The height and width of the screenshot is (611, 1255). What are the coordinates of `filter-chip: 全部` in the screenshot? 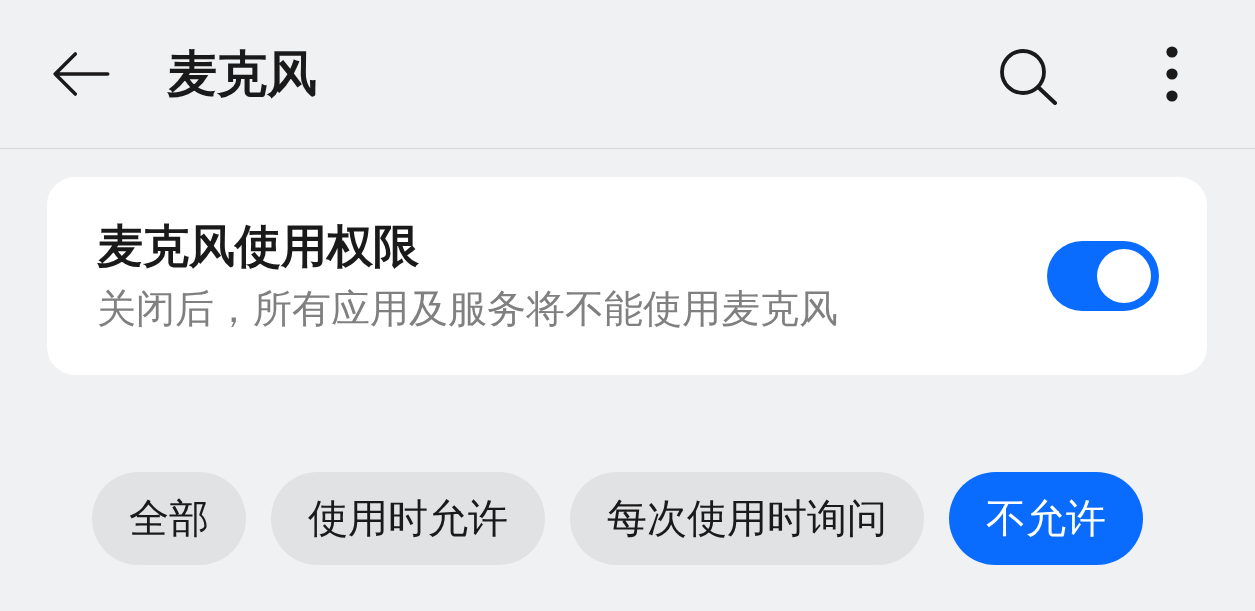 It's located at (169, 518).